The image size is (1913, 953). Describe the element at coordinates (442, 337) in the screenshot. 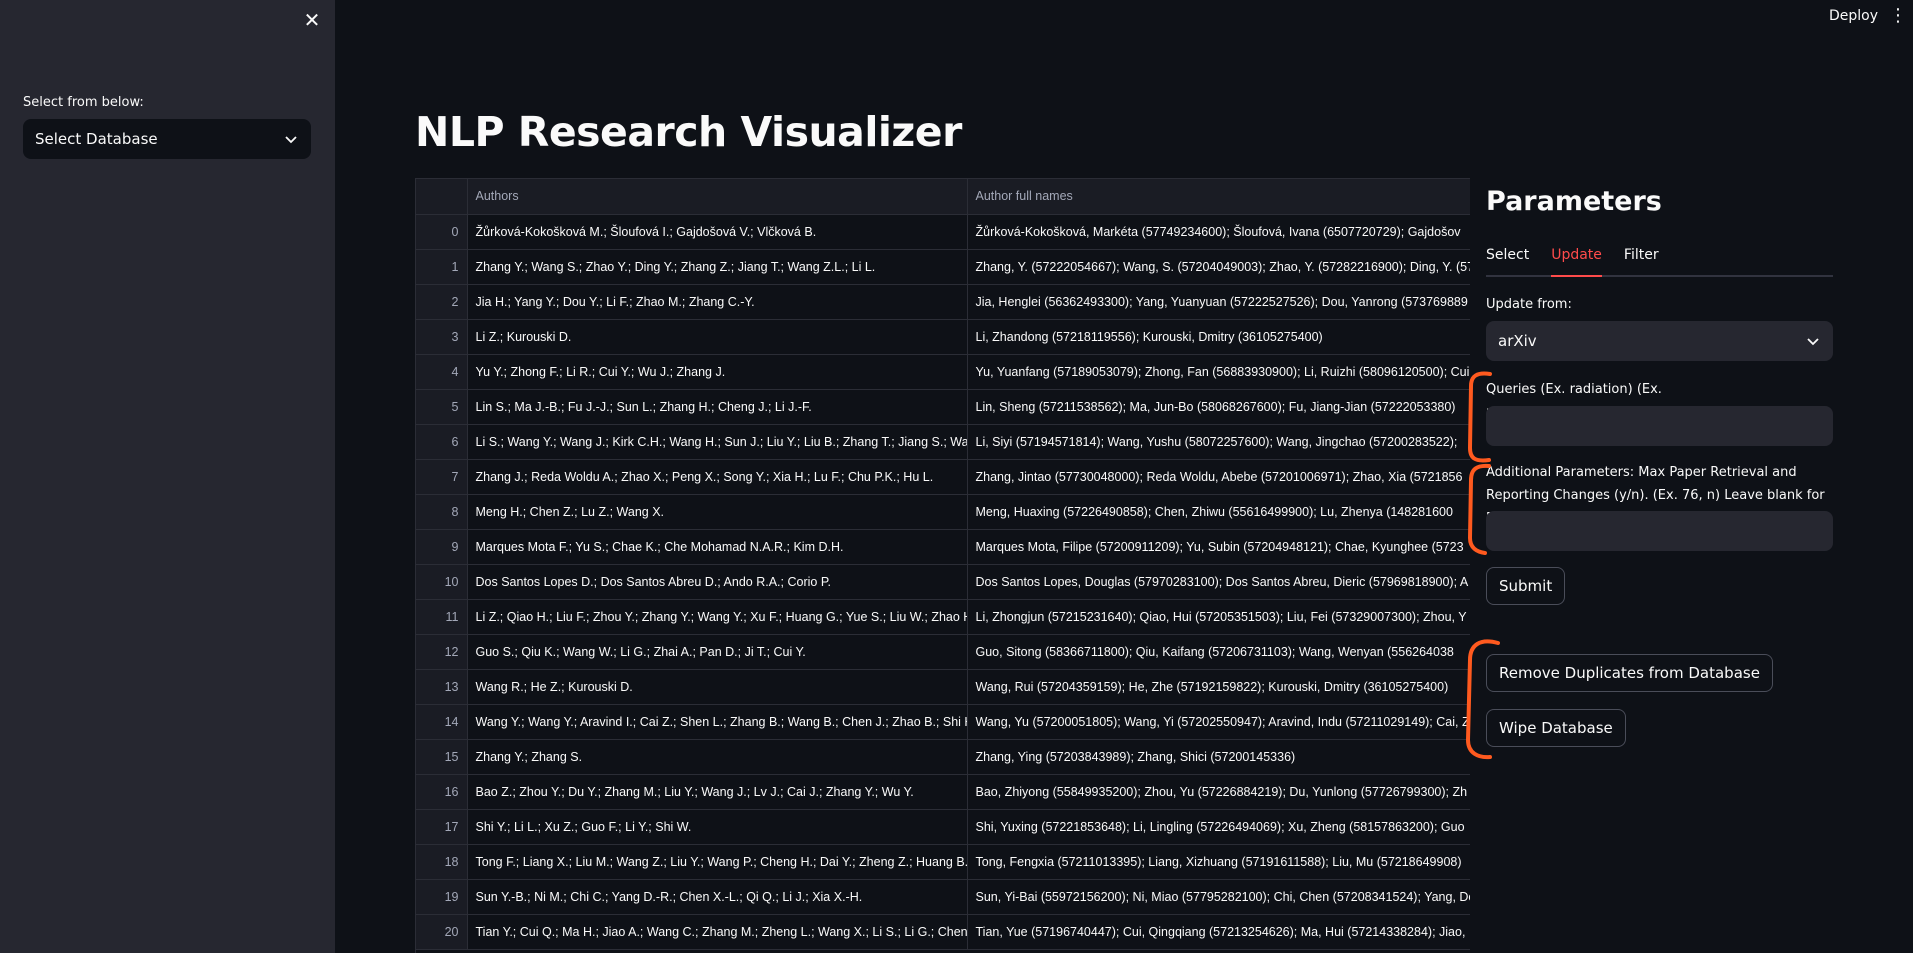

I see `row-index: 3` at that location.